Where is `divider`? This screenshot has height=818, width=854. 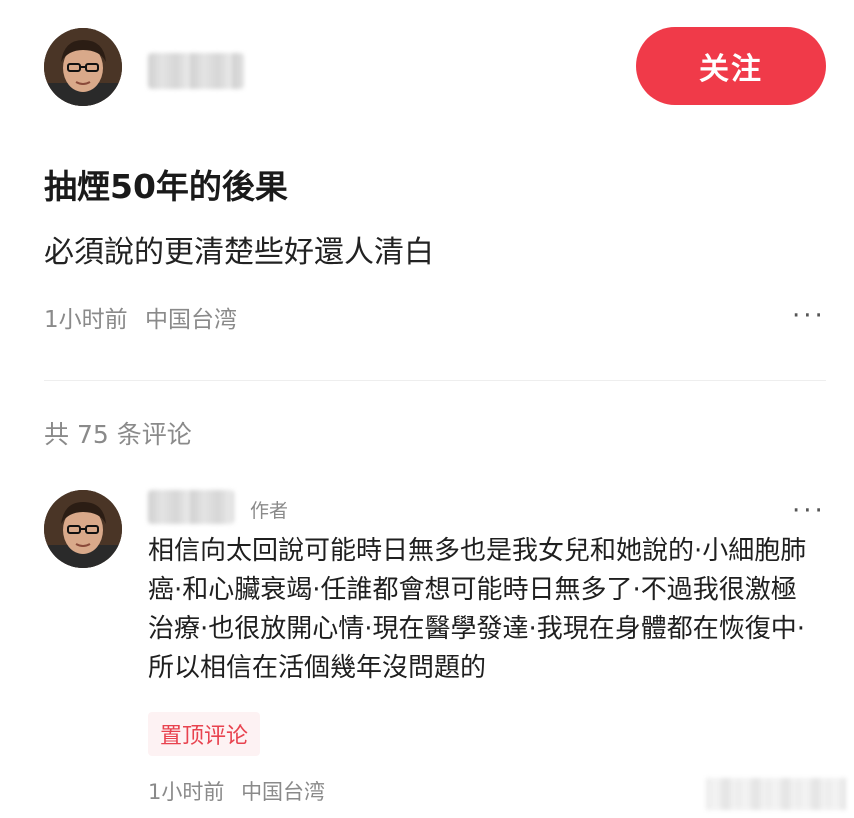 divider is located at coordinates (435, 380).